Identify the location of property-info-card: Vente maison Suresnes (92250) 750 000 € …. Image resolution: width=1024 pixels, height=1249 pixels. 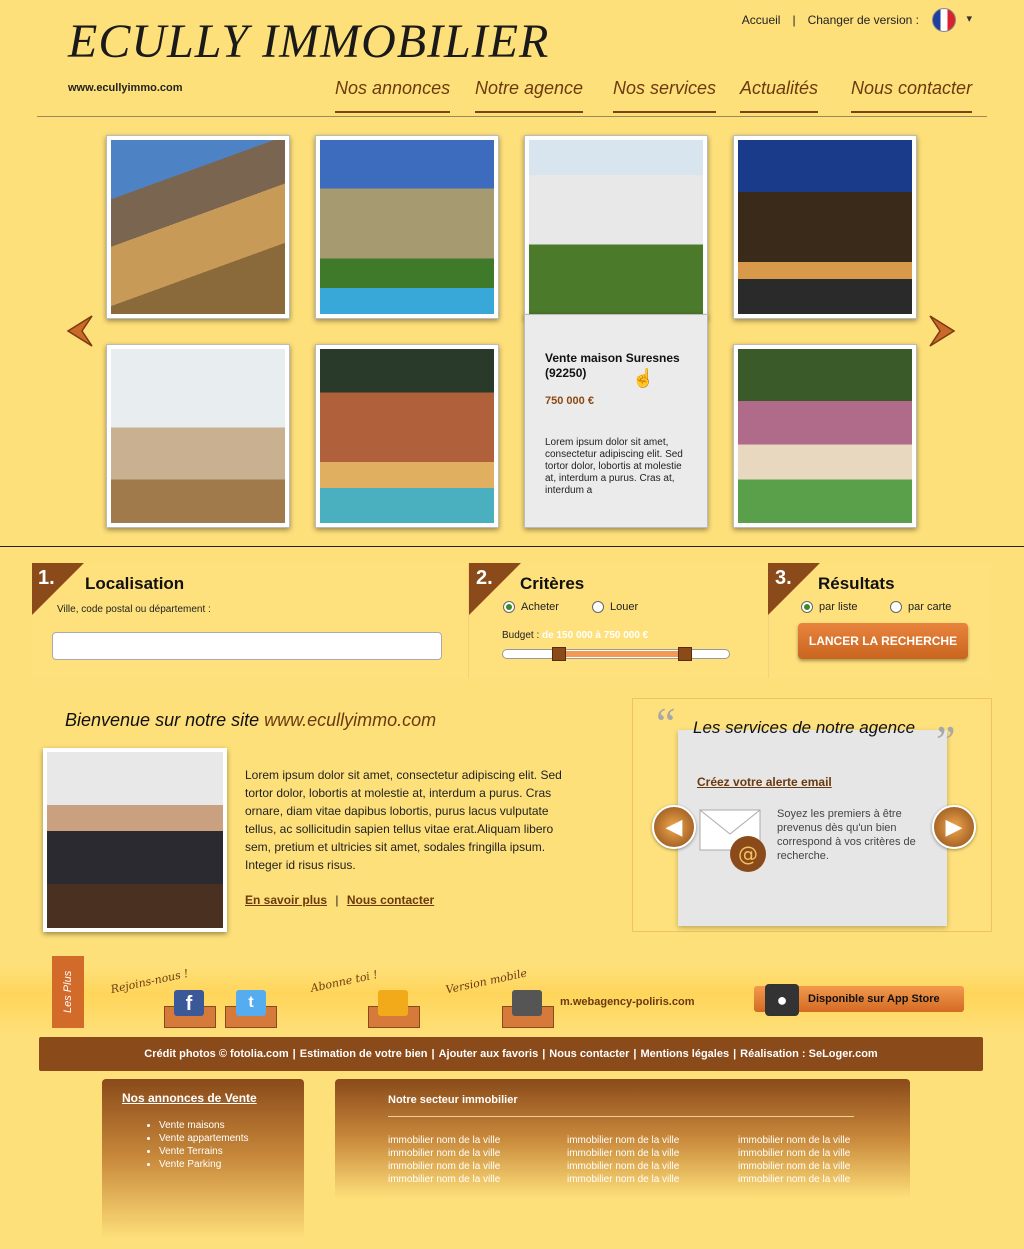
(616, 421).